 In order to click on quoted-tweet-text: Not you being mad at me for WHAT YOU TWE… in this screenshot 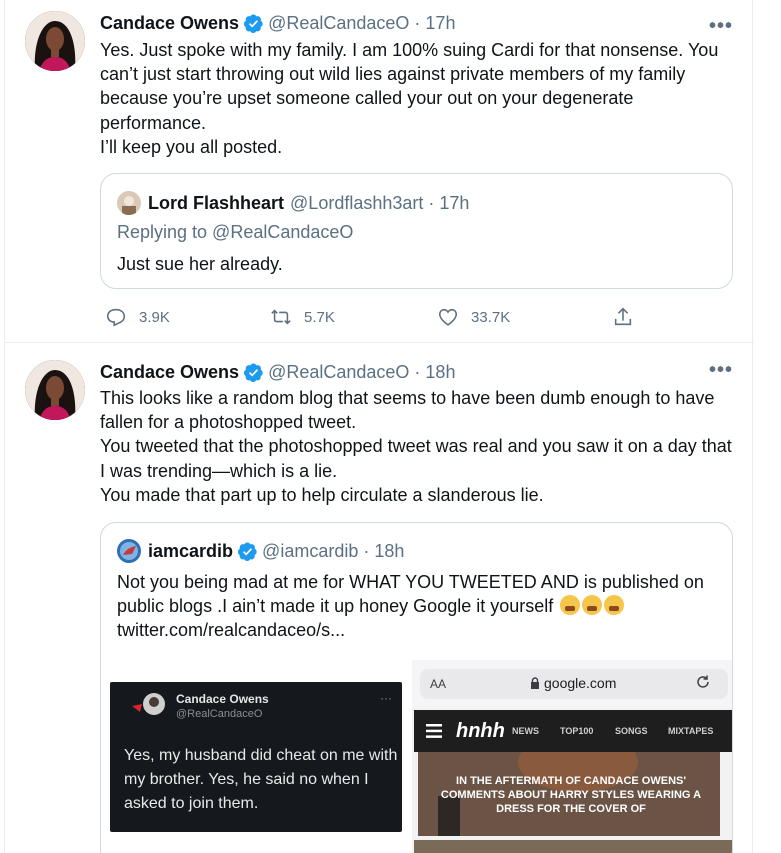, I will do `click(417, 606)`.